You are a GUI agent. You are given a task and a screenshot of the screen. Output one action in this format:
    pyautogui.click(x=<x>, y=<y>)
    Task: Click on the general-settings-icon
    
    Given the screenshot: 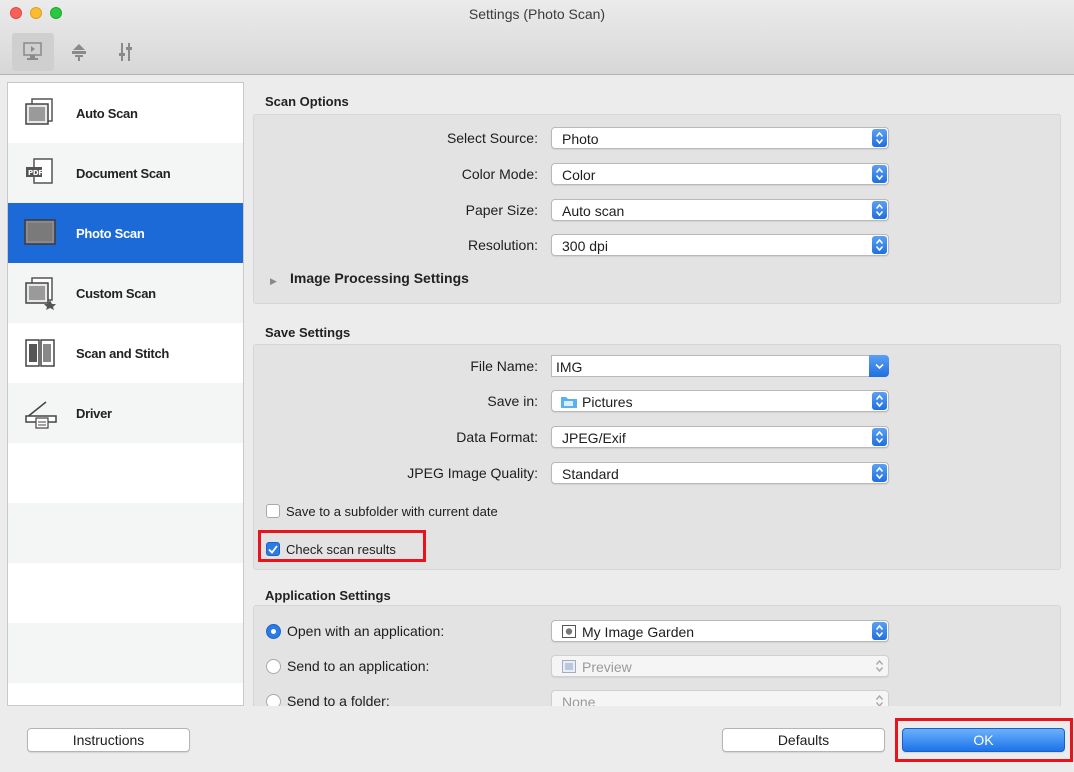 What is the action you would take?
    pyautogui.click(x=125, y=52)
    